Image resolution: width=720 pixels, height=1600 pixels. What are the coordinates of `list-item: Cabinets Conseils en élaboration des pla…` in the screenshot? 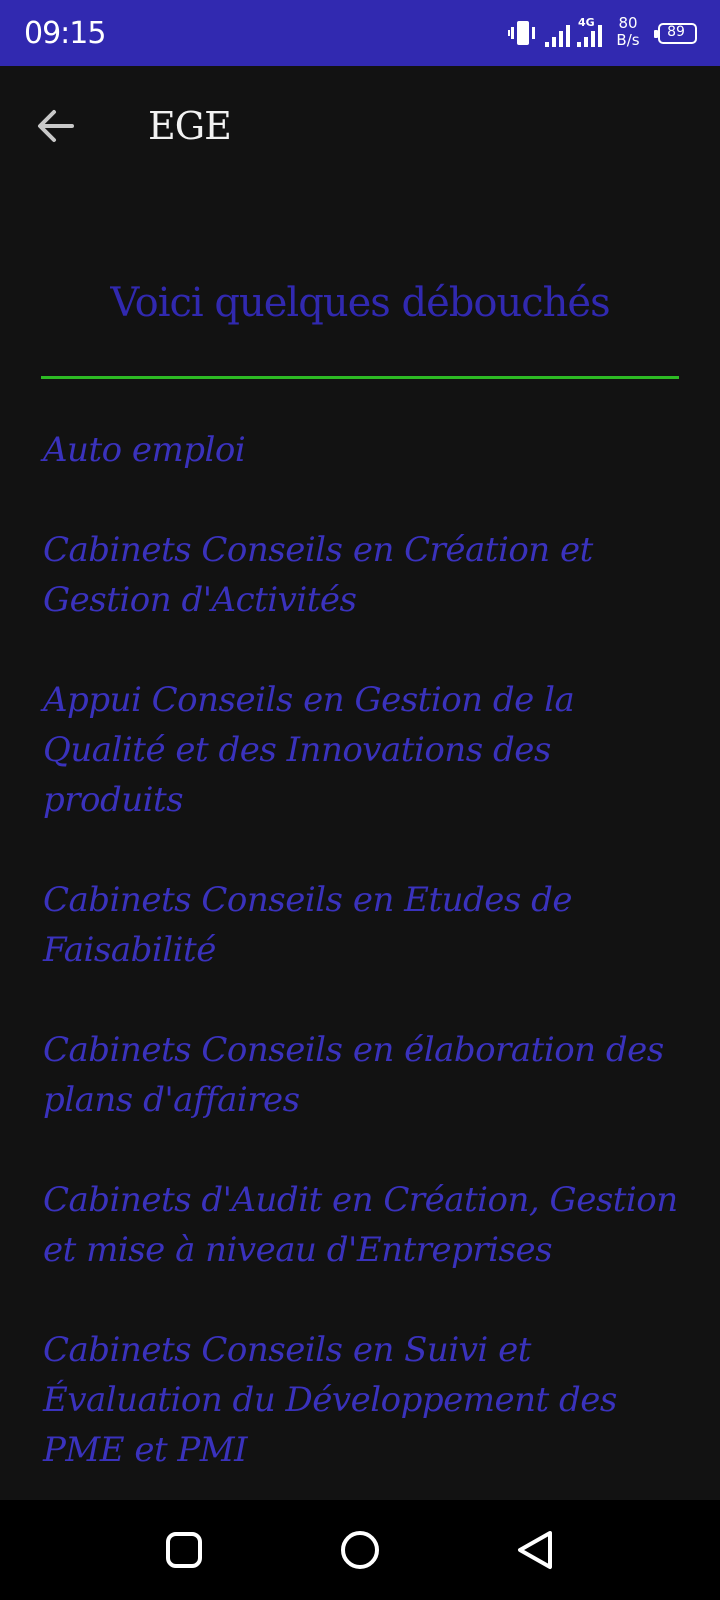 It's located at (353, 1075).